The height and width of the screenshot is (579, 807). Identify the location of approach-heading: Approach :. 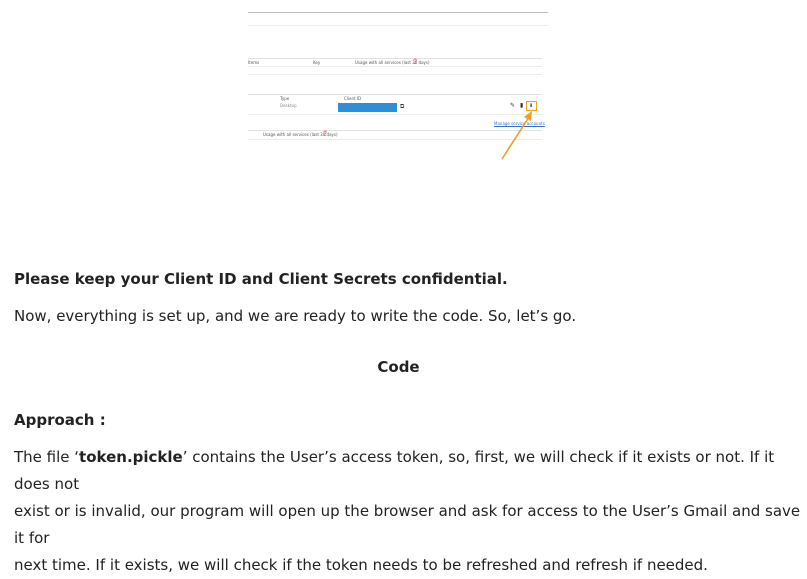
(60, 420).